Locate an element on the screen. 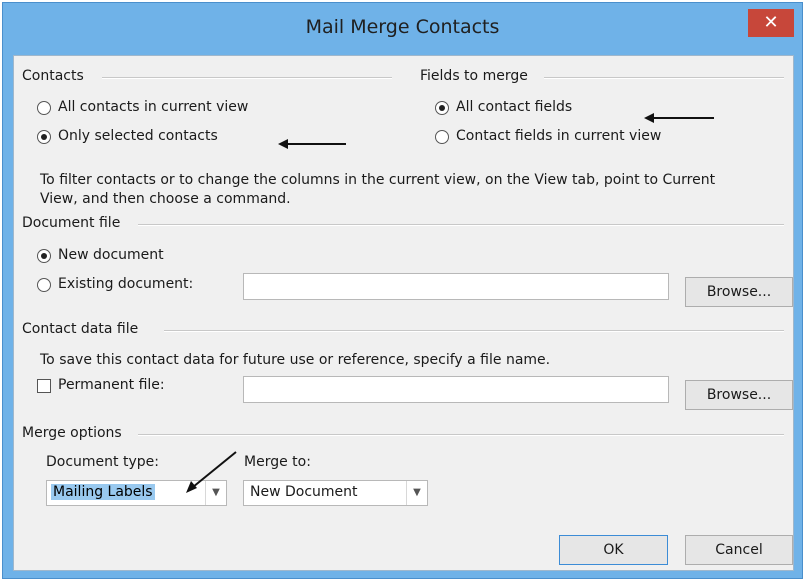  merge-to-label: Merge to: is located at coordinates (277, 462).